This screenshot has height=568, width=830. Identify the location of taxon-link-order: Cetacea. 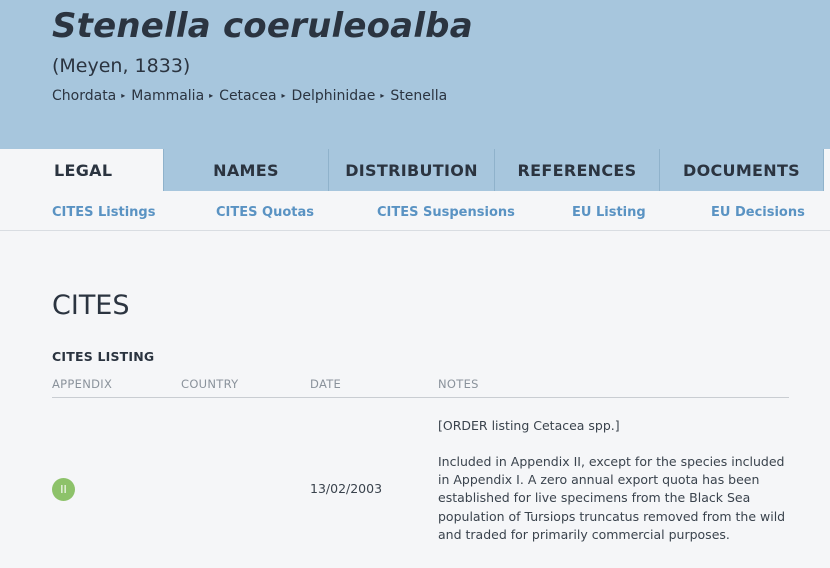
(247, 96).